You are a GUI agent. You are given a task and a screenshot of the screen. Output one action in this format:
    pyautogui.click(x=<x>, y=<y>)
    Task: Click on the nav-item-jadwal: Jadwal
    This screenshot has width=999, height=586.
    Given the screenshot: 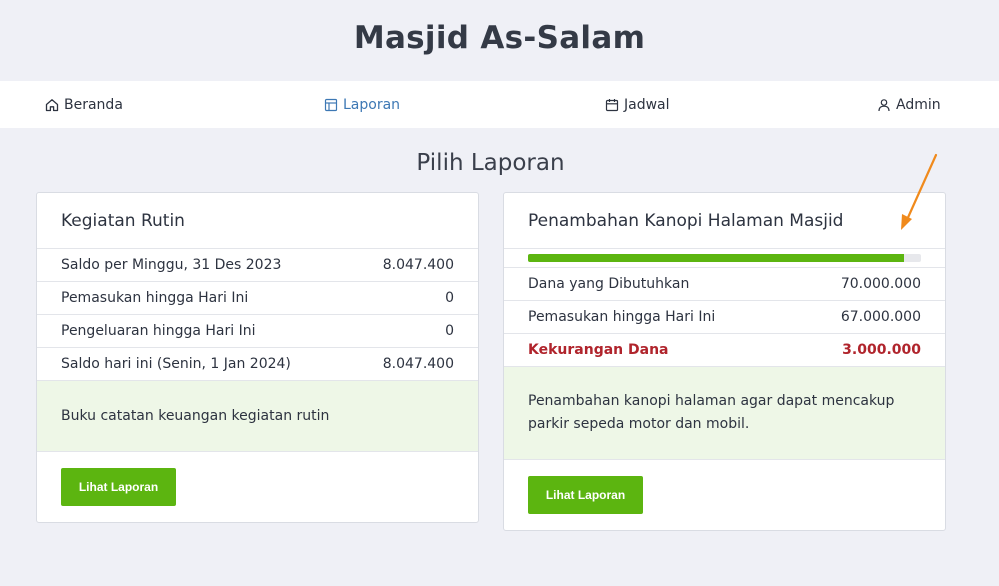 What is the action you would take?
    pyautogui.click(x=637, y=104)
    